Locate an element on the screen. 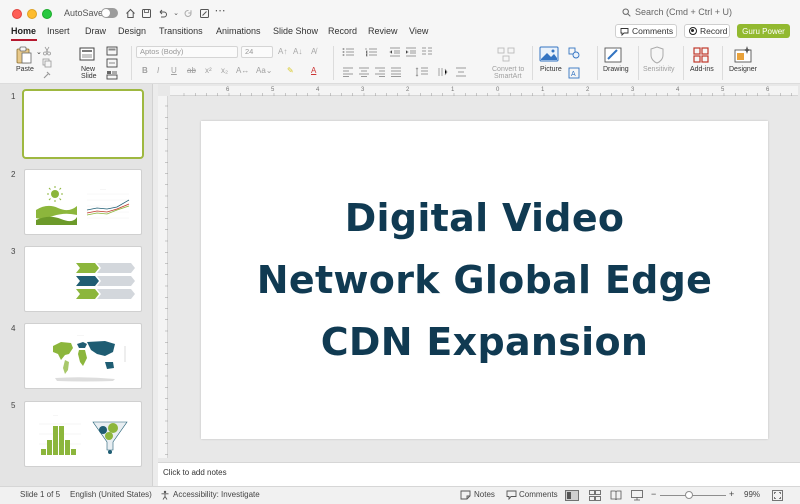 The height and width of the screenshot is (504, 800). undo-dropdown-icon: ⌄ is located at coordinates (176, 13).